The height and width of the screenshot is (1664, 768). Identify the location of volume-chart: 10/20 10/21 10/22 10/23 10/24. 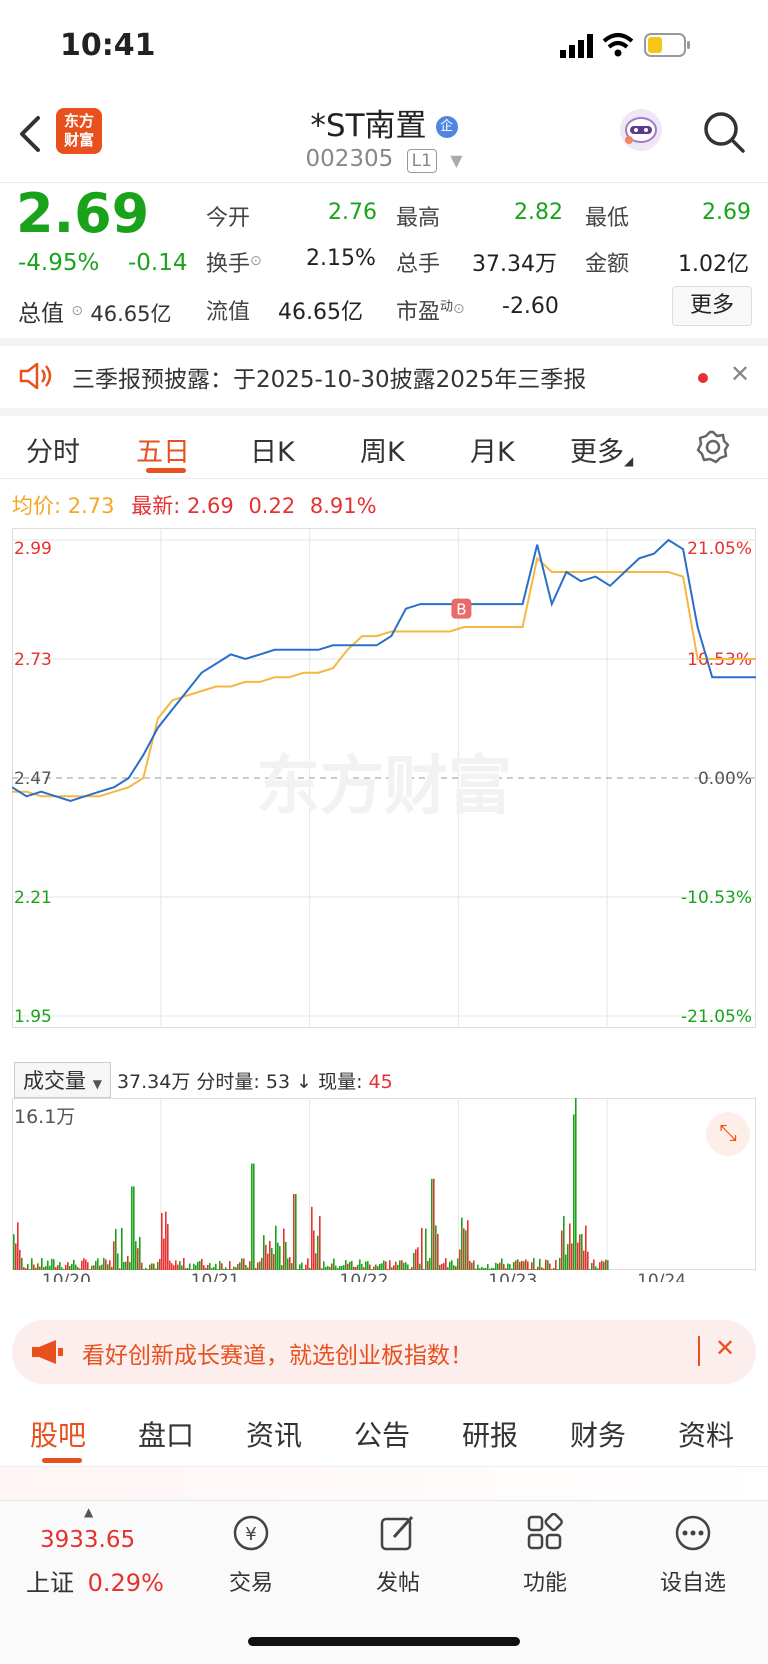
(384, 1190).